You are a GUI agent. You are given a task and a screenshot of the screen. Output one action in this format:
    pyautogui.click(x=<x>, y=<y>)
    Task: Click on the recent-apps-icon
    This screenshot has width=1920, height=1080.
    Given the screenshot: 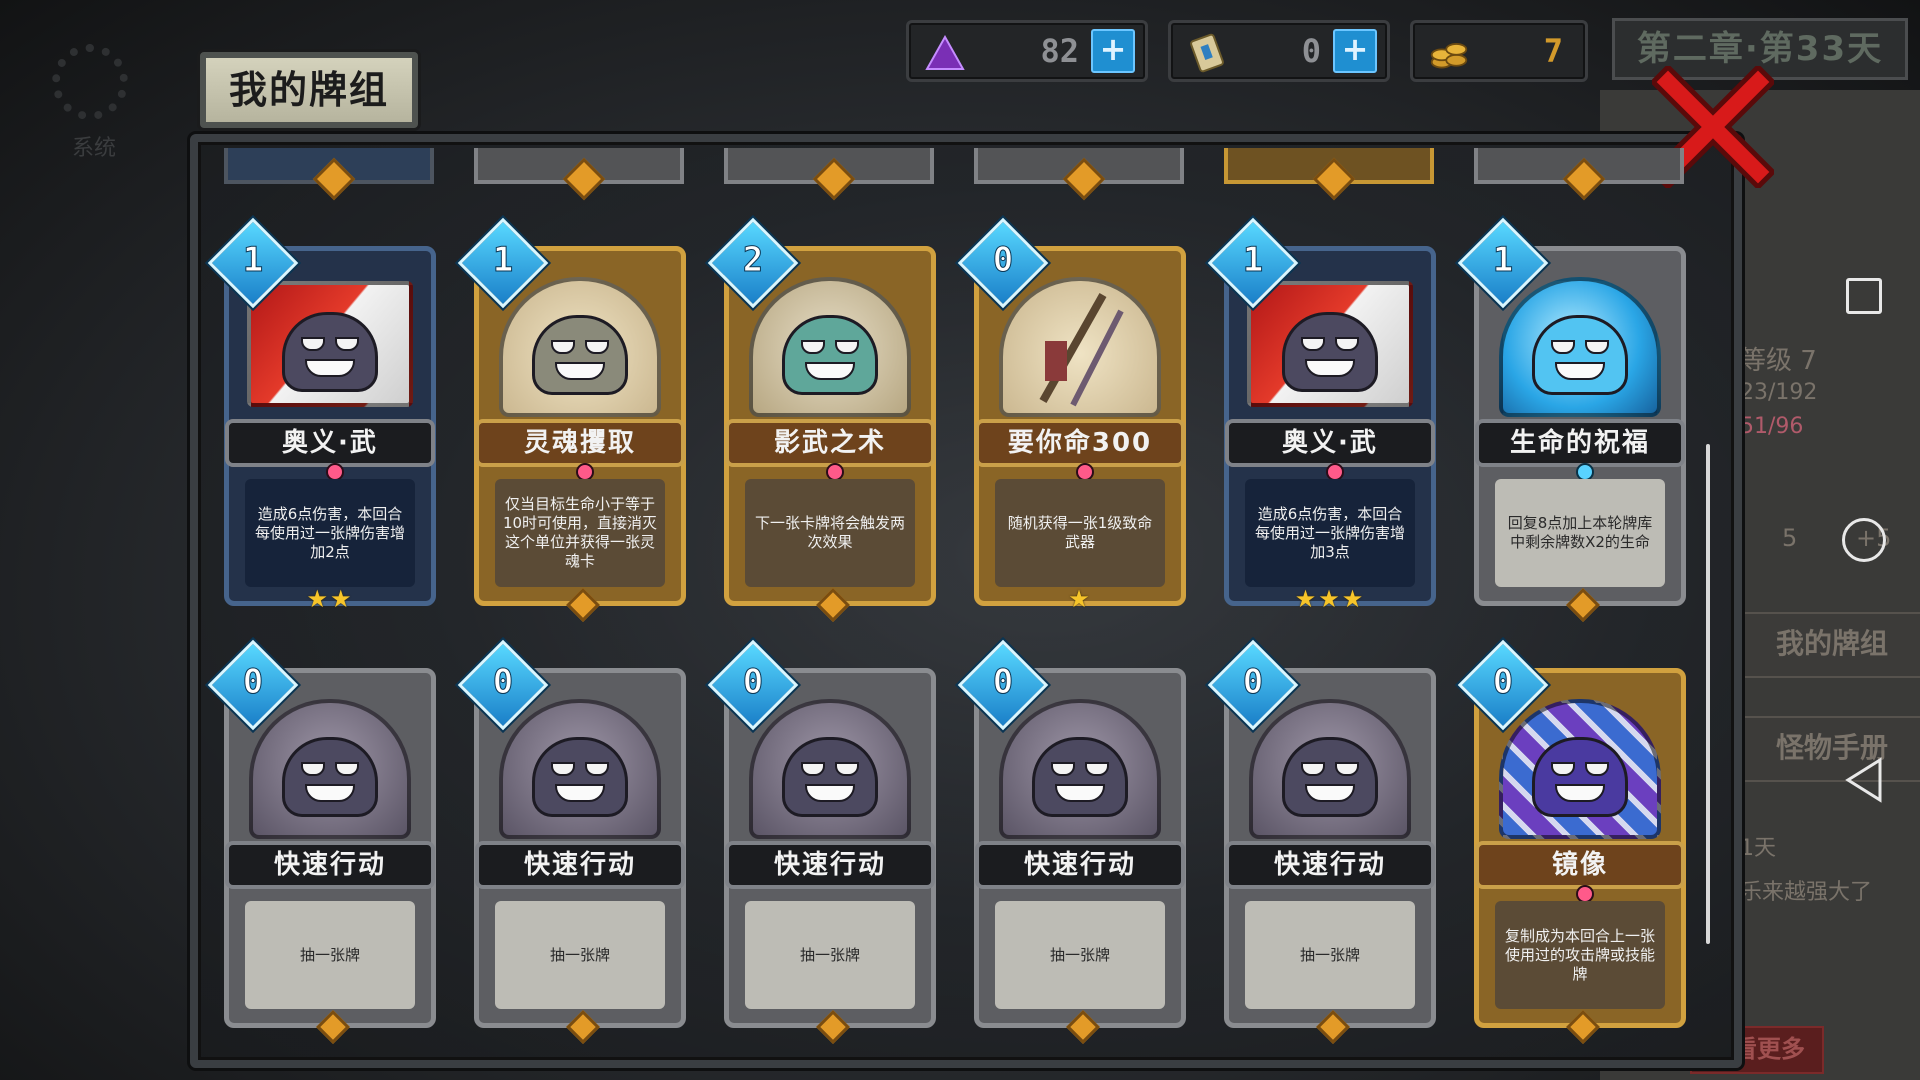 What is the action you would take?
    pyautogui.click(x=1864, y=296)
    